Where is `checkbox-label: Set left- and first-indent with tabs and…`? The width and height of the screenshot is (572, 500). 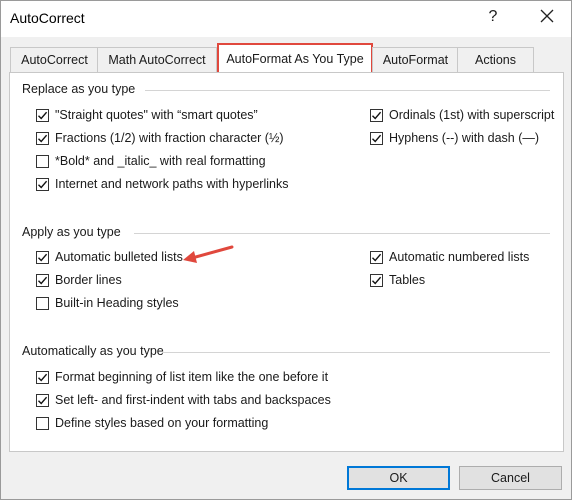
checkbox-label: Set left- and first-indent with tabs and… is located at coordinates (193, 400).